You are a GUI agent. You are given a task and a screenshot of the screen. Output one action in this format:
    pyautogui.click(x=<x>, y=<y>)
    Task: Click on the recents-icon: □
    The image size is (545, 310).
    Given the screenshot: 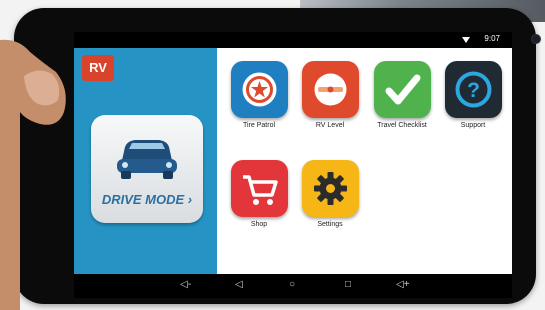 What is the action you would take?
    pyautogui.click(x=348, y=285)
    